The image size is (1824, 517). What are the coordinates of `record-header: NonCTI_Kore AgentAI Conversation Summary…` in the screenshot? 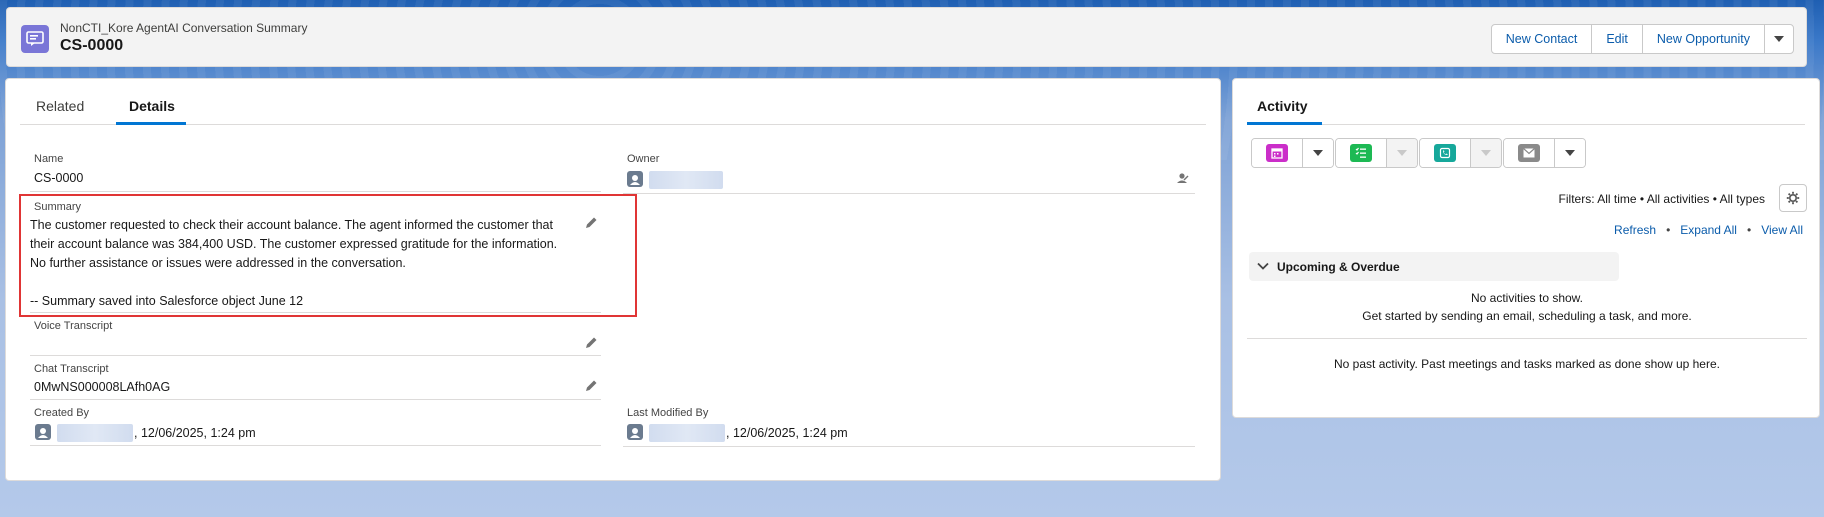 It's located at (906, 37).